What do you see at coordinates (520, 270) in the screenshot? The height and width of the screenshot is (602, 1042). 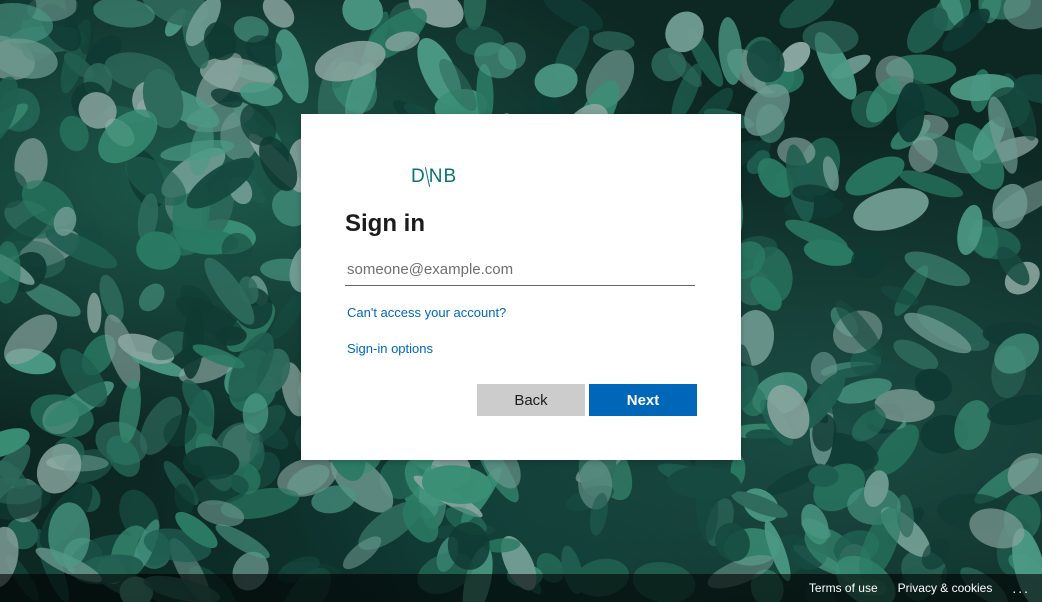 I see `email-input` at bounding box center [520, 270].